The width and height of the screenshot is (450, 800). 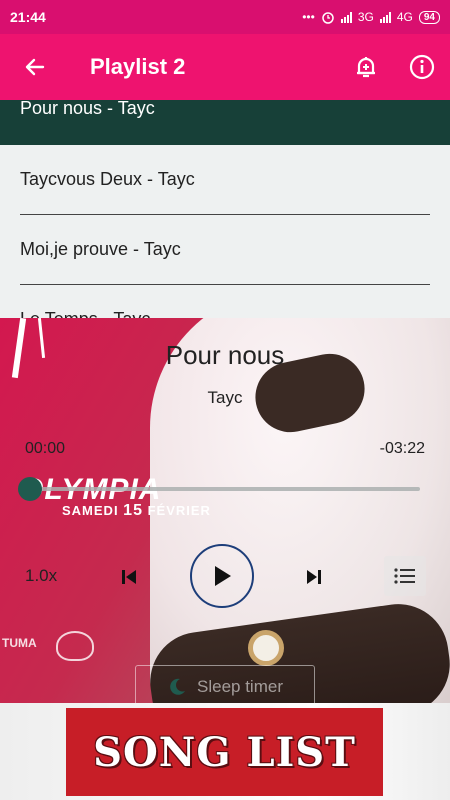 I want to click on skip-next-icon, so click(x=314, y=577).